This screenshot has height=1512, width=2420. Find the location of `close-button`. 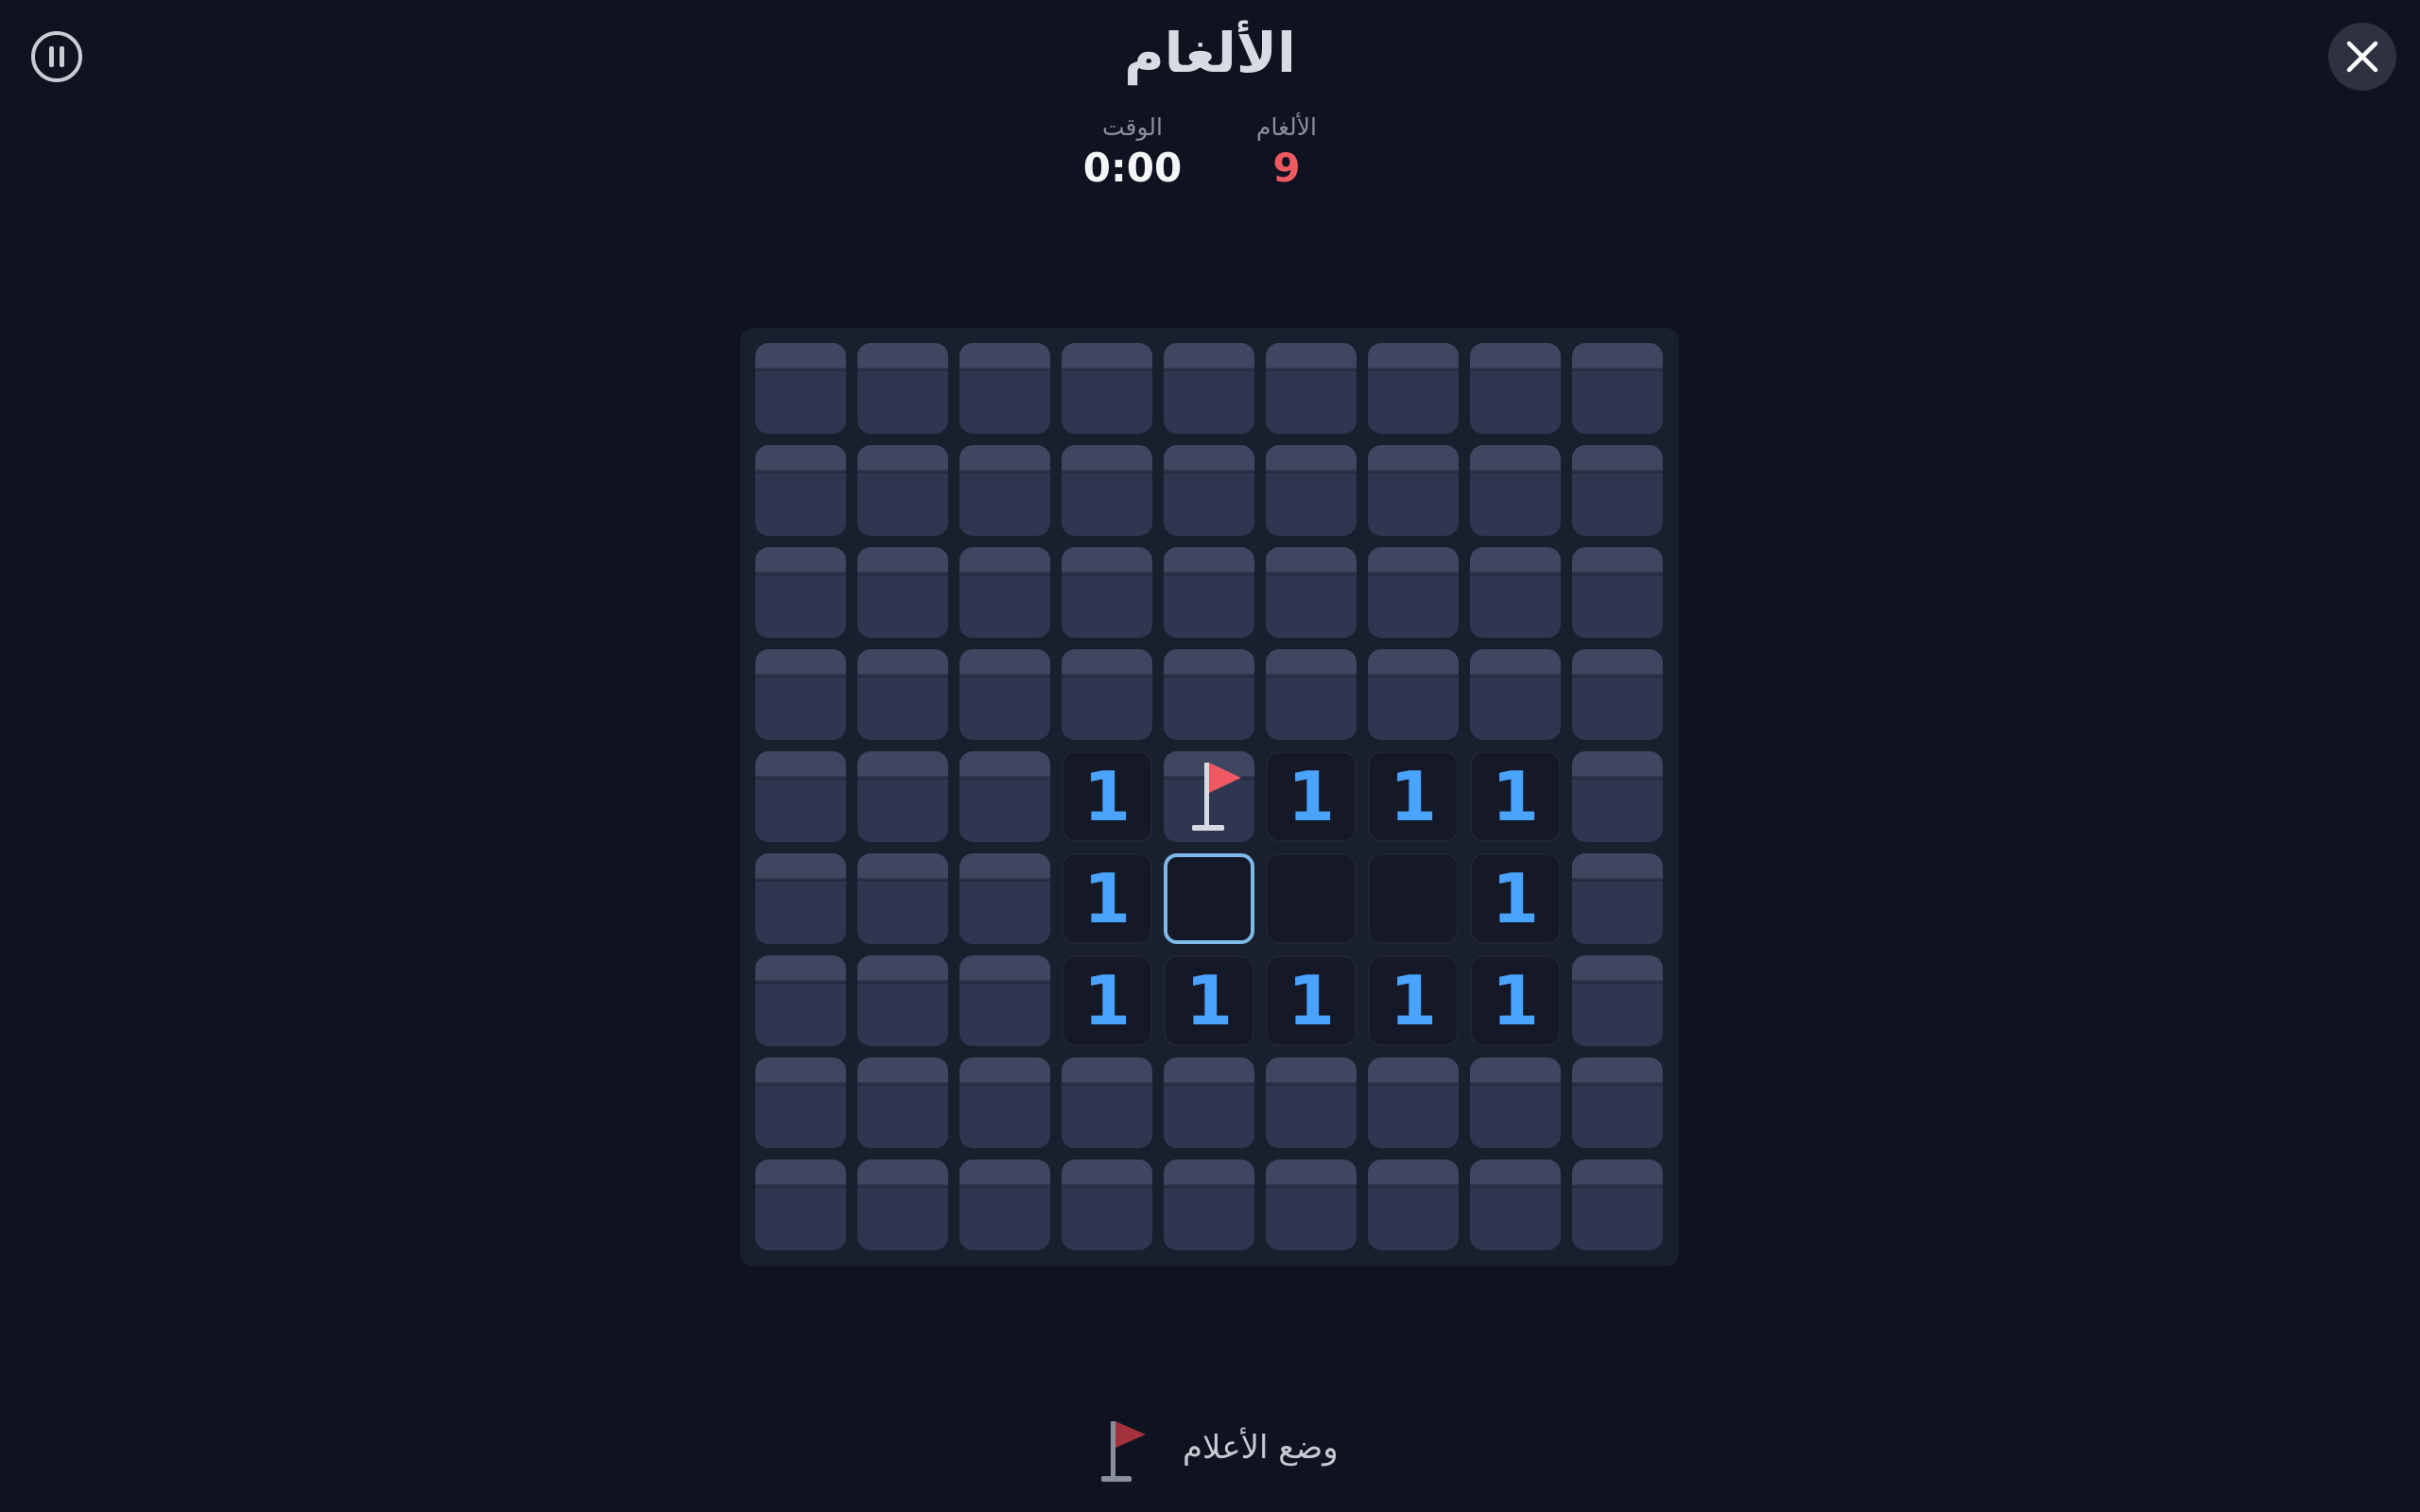

close-button is located at coordinates (2362, 57).